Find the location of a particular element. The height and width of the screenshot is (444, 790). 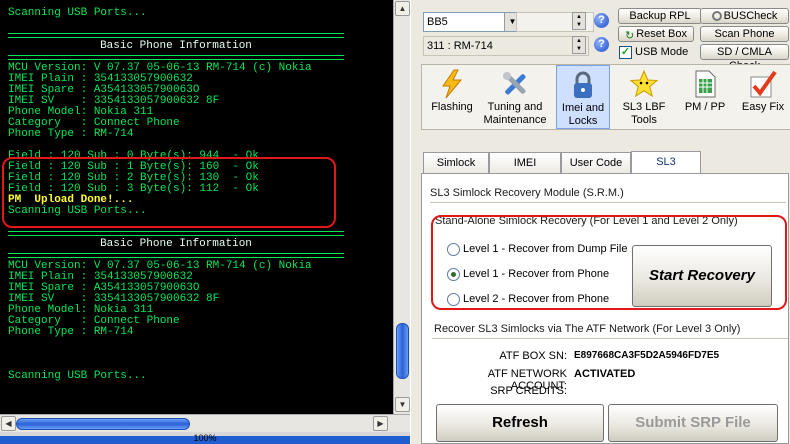

tool-label: PM / PP is located at coordinates (705, 107).